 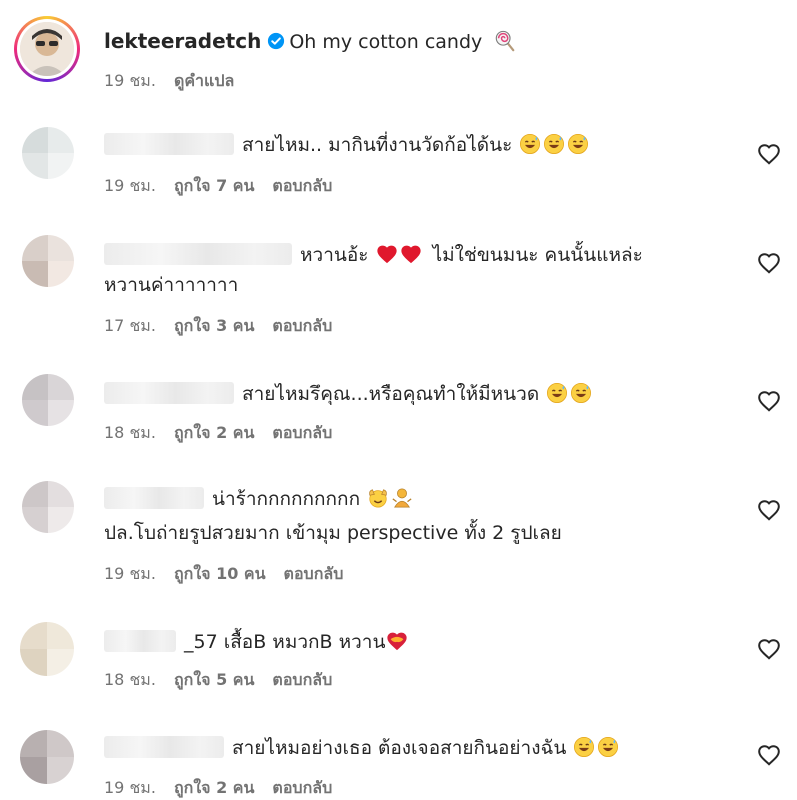 What do you see at coordinates (378, 498) in the screenshot?
I see `raised-hands-face-emoji-icon` at bounding box center [378, 498].